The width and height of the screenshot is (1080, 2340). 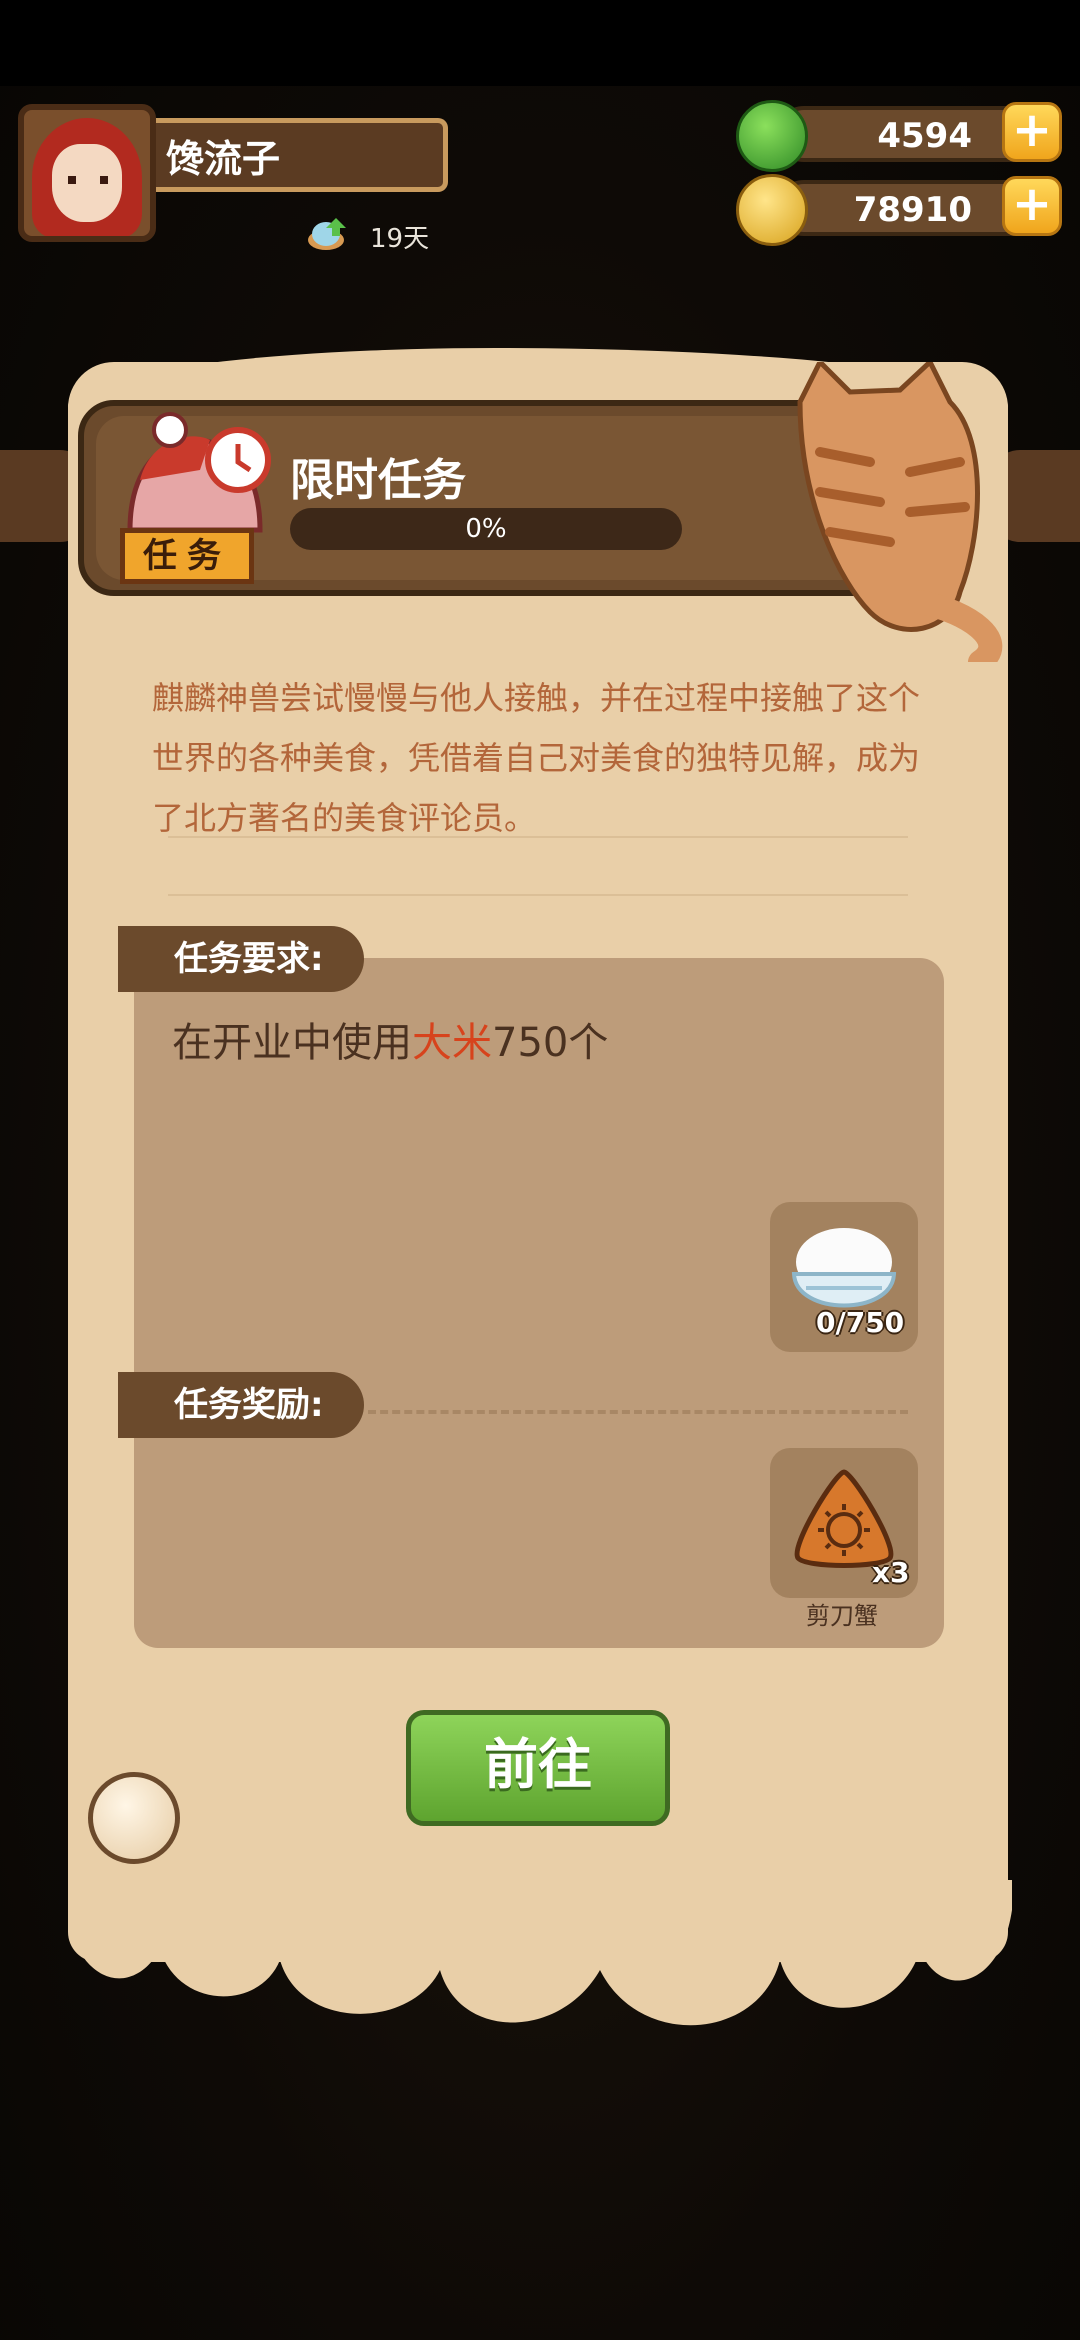 What do you see at coordinates (842, 1616) in the screenshot?
I see `reward-item-name: 剪刀蟹` at bounding box center [842, 1616].